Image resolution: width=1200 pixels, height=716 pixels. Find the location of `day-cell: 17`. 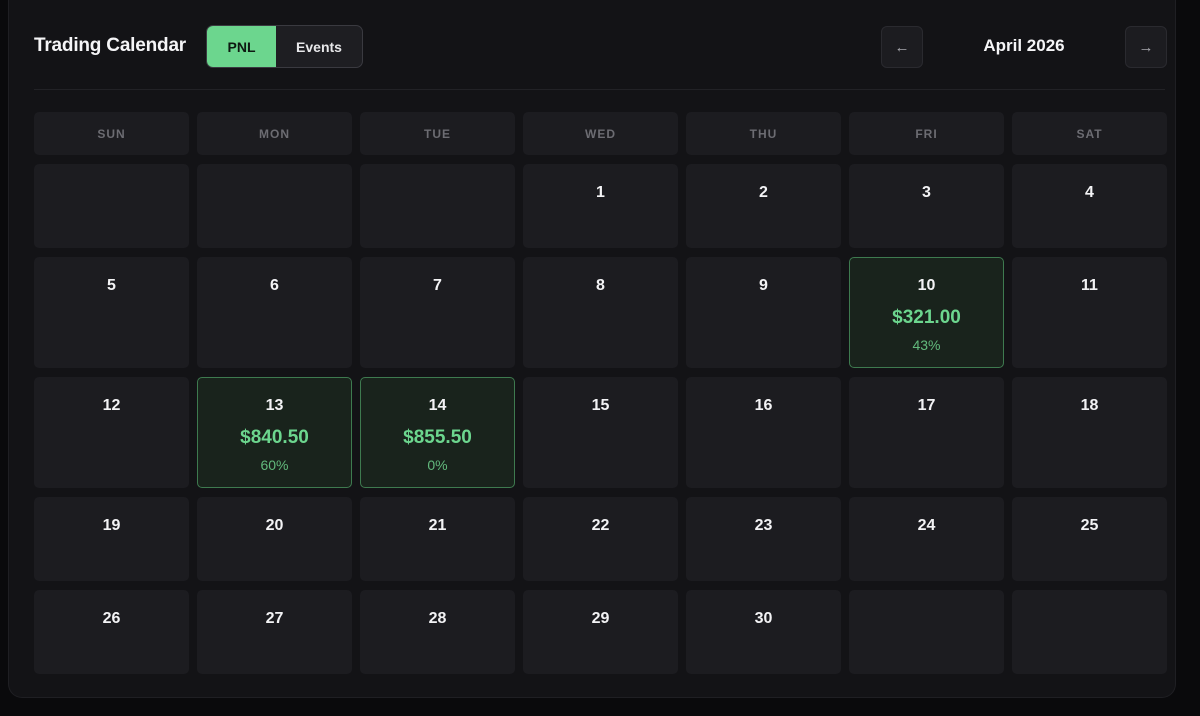

day-cell: 17 is located at coordinates (926, 432).